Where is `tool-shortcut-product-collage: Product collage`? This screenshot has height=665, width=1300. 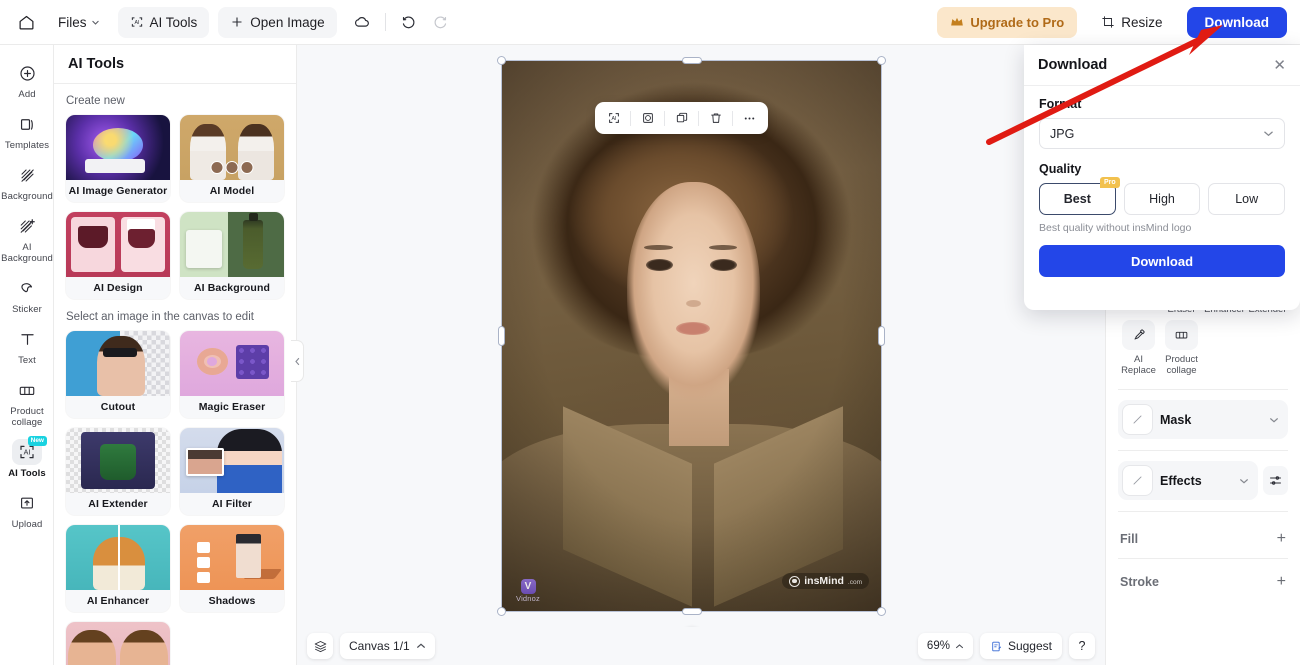 tool-shortcut-product-collage: Product collage is located at coordinates (1181, 349).